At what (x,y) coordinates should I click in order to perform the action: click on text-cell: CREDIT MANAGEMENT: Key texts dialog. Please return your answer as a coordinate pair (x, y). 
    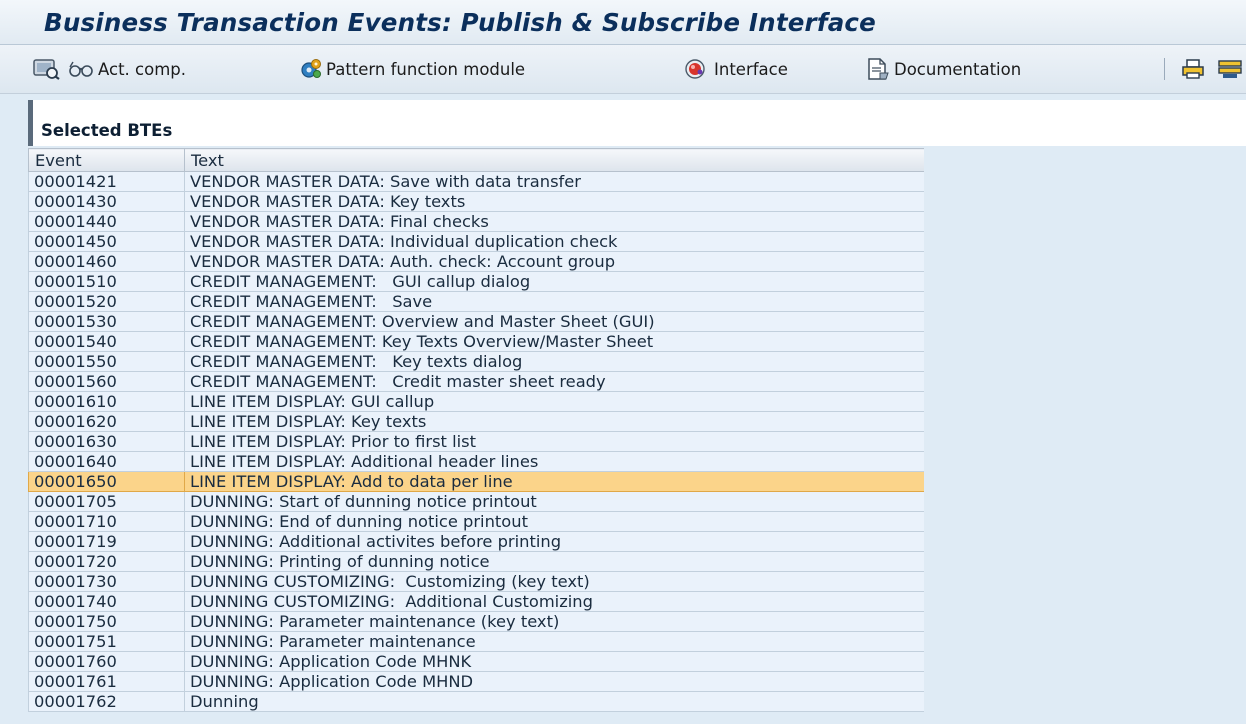
    Looking at the image, I should click on (554, 361).